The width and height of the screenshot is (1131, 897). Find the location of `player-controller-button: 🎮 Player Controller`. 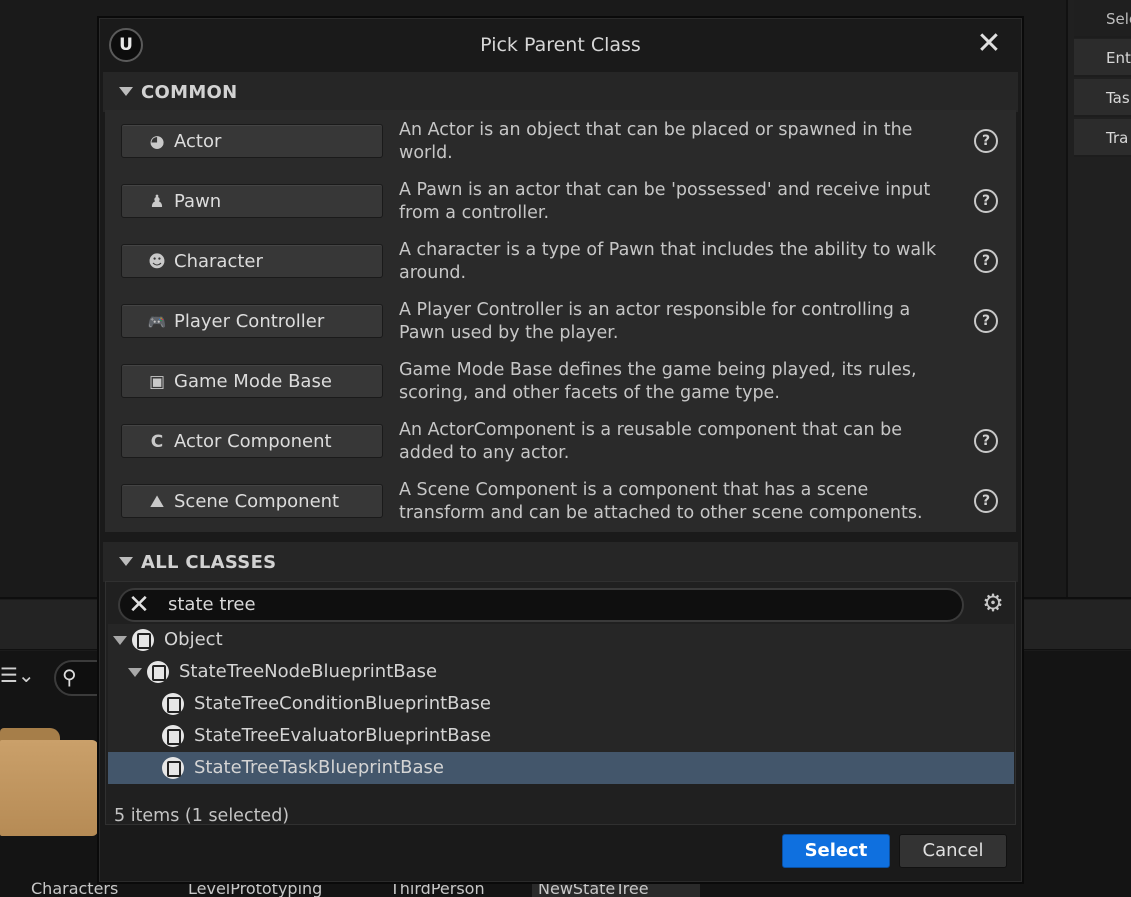

player-controller-button: 🎮 Player Controller is located at coordinates (252, 321).